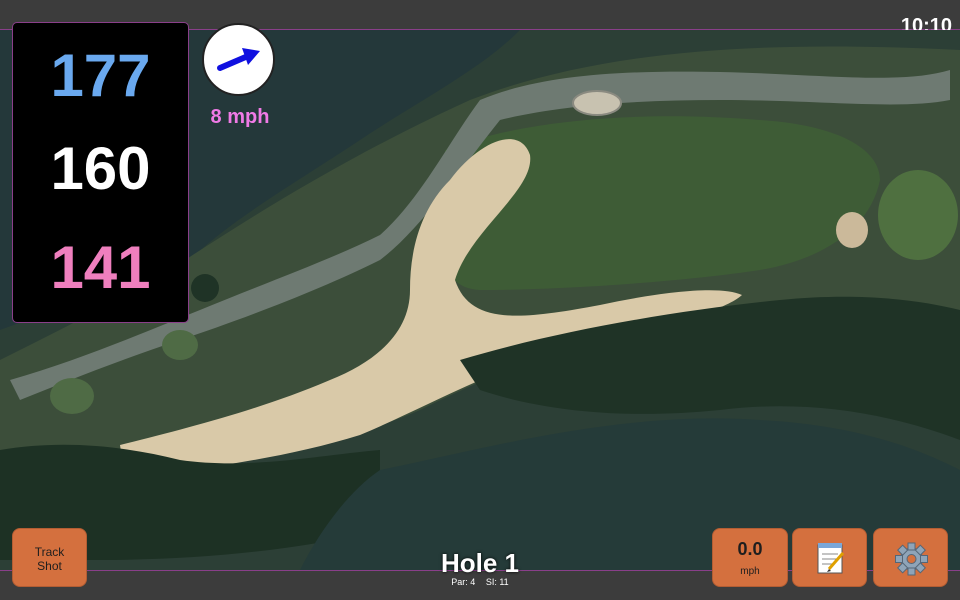 The image size is (960, 600). Describe the element at coordinates (100, 267) in the screenshot. I see `distance-front: 141` at that location.